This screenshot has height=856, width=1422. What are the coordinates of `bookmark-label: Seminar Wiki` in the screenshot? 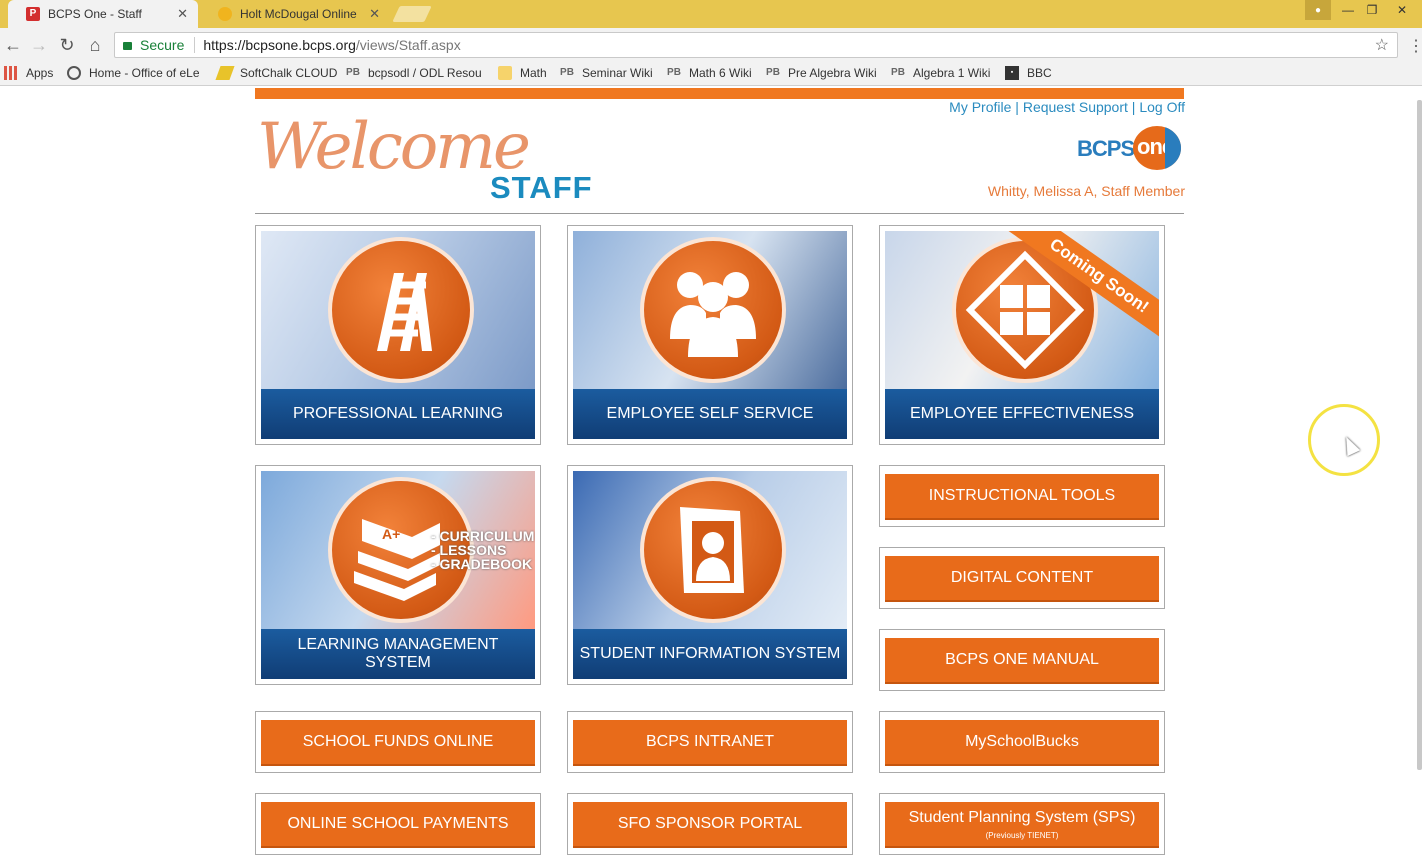 It's located at (617, 73).